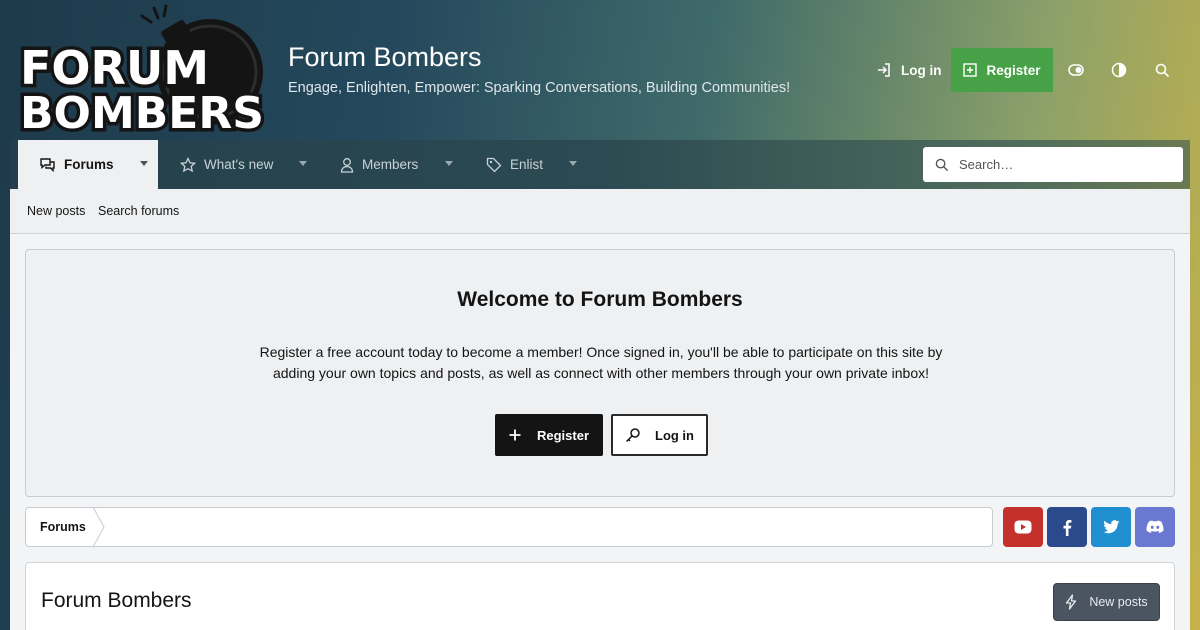  I want to click on plus-icon, so click(515, 435).